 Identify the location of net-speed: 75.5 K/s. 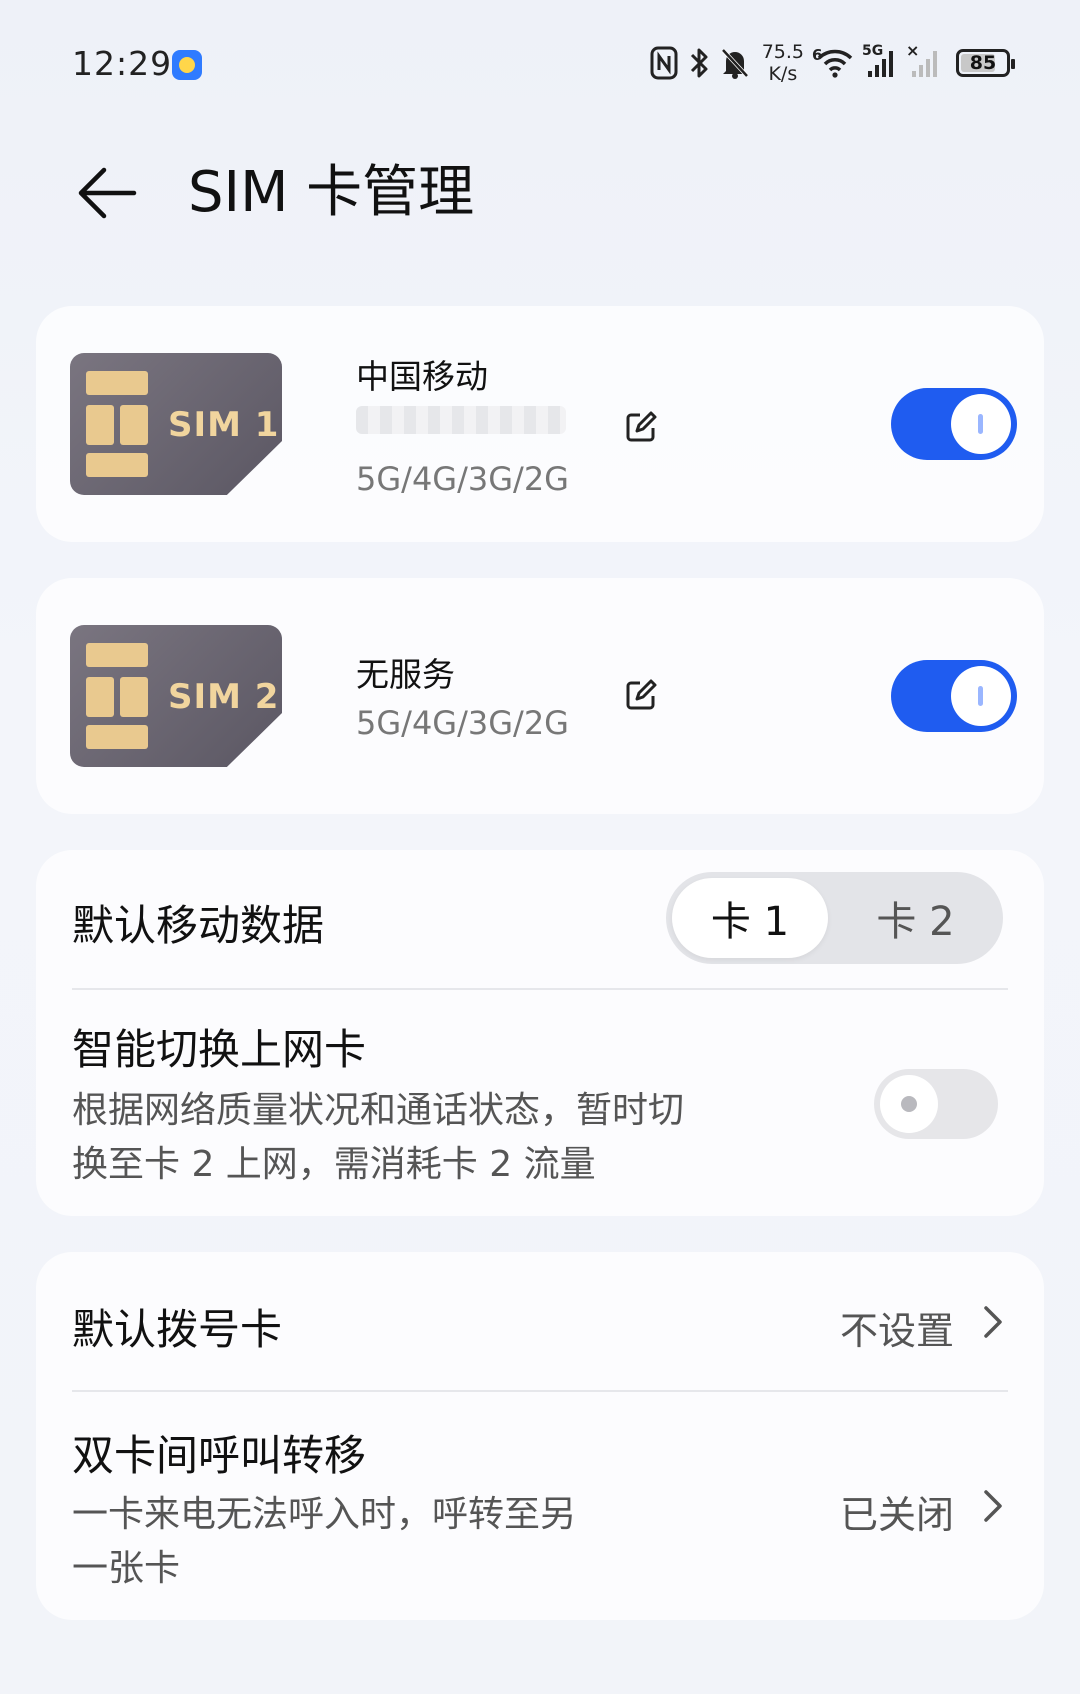
(783, 63).